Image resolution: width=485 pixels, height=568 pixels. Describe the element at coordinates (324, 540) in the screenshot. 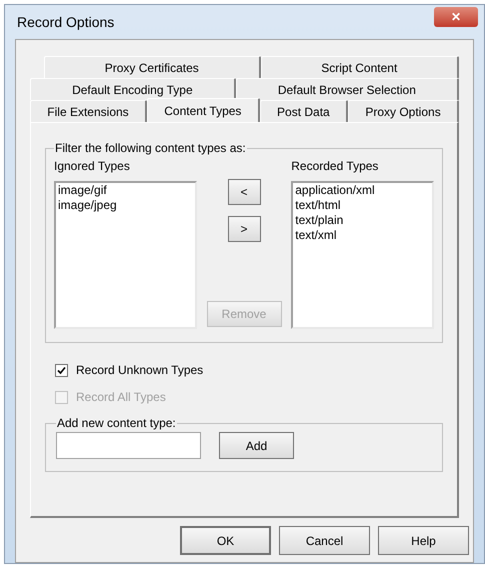

I see `dialog-button: Cancel` at that location.